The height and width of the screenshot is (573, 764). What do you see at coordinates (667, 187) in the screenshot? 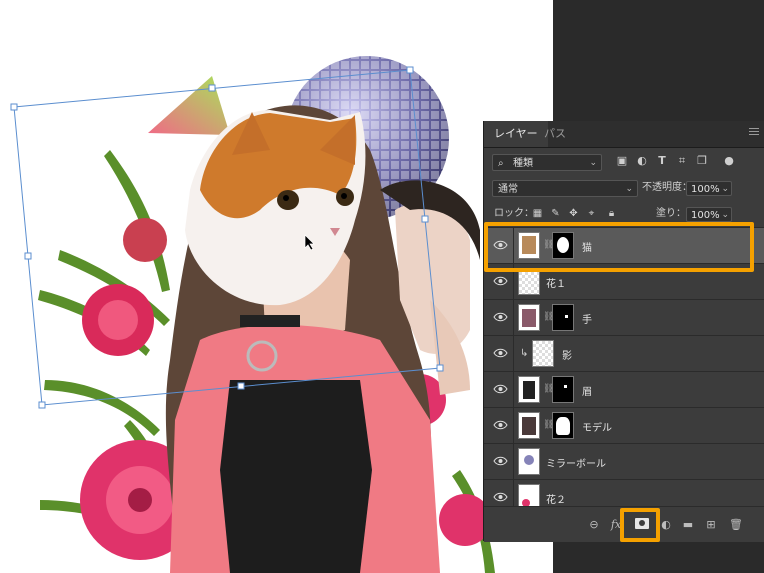
I see `opacity-label: 不透明度：` at bounding box center [667, 187].